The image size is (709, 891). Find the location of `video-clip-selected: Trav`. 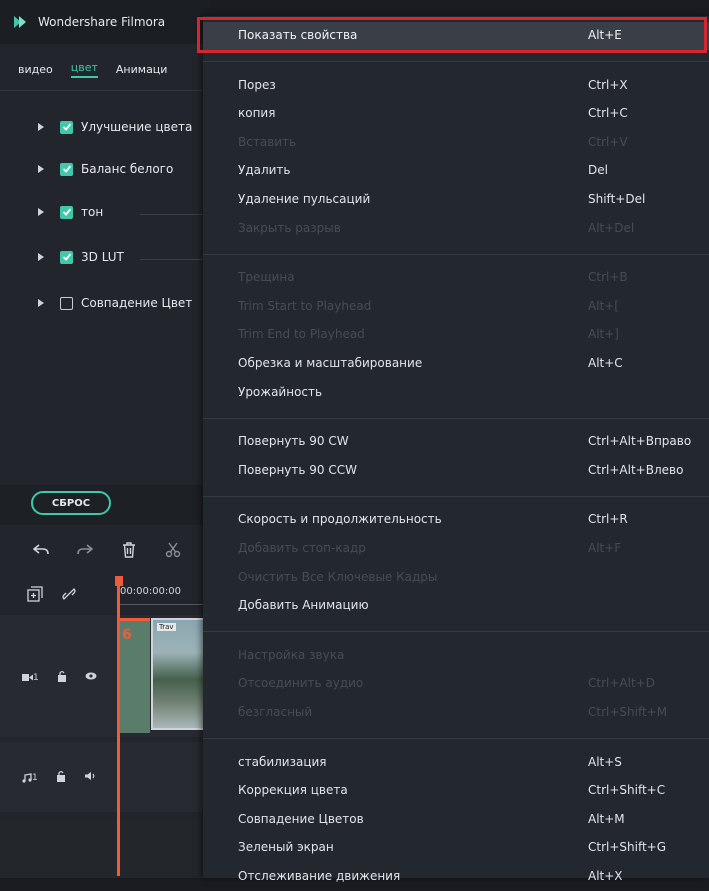

video-clip-selected: Trav is located at coordinates (180, 674).